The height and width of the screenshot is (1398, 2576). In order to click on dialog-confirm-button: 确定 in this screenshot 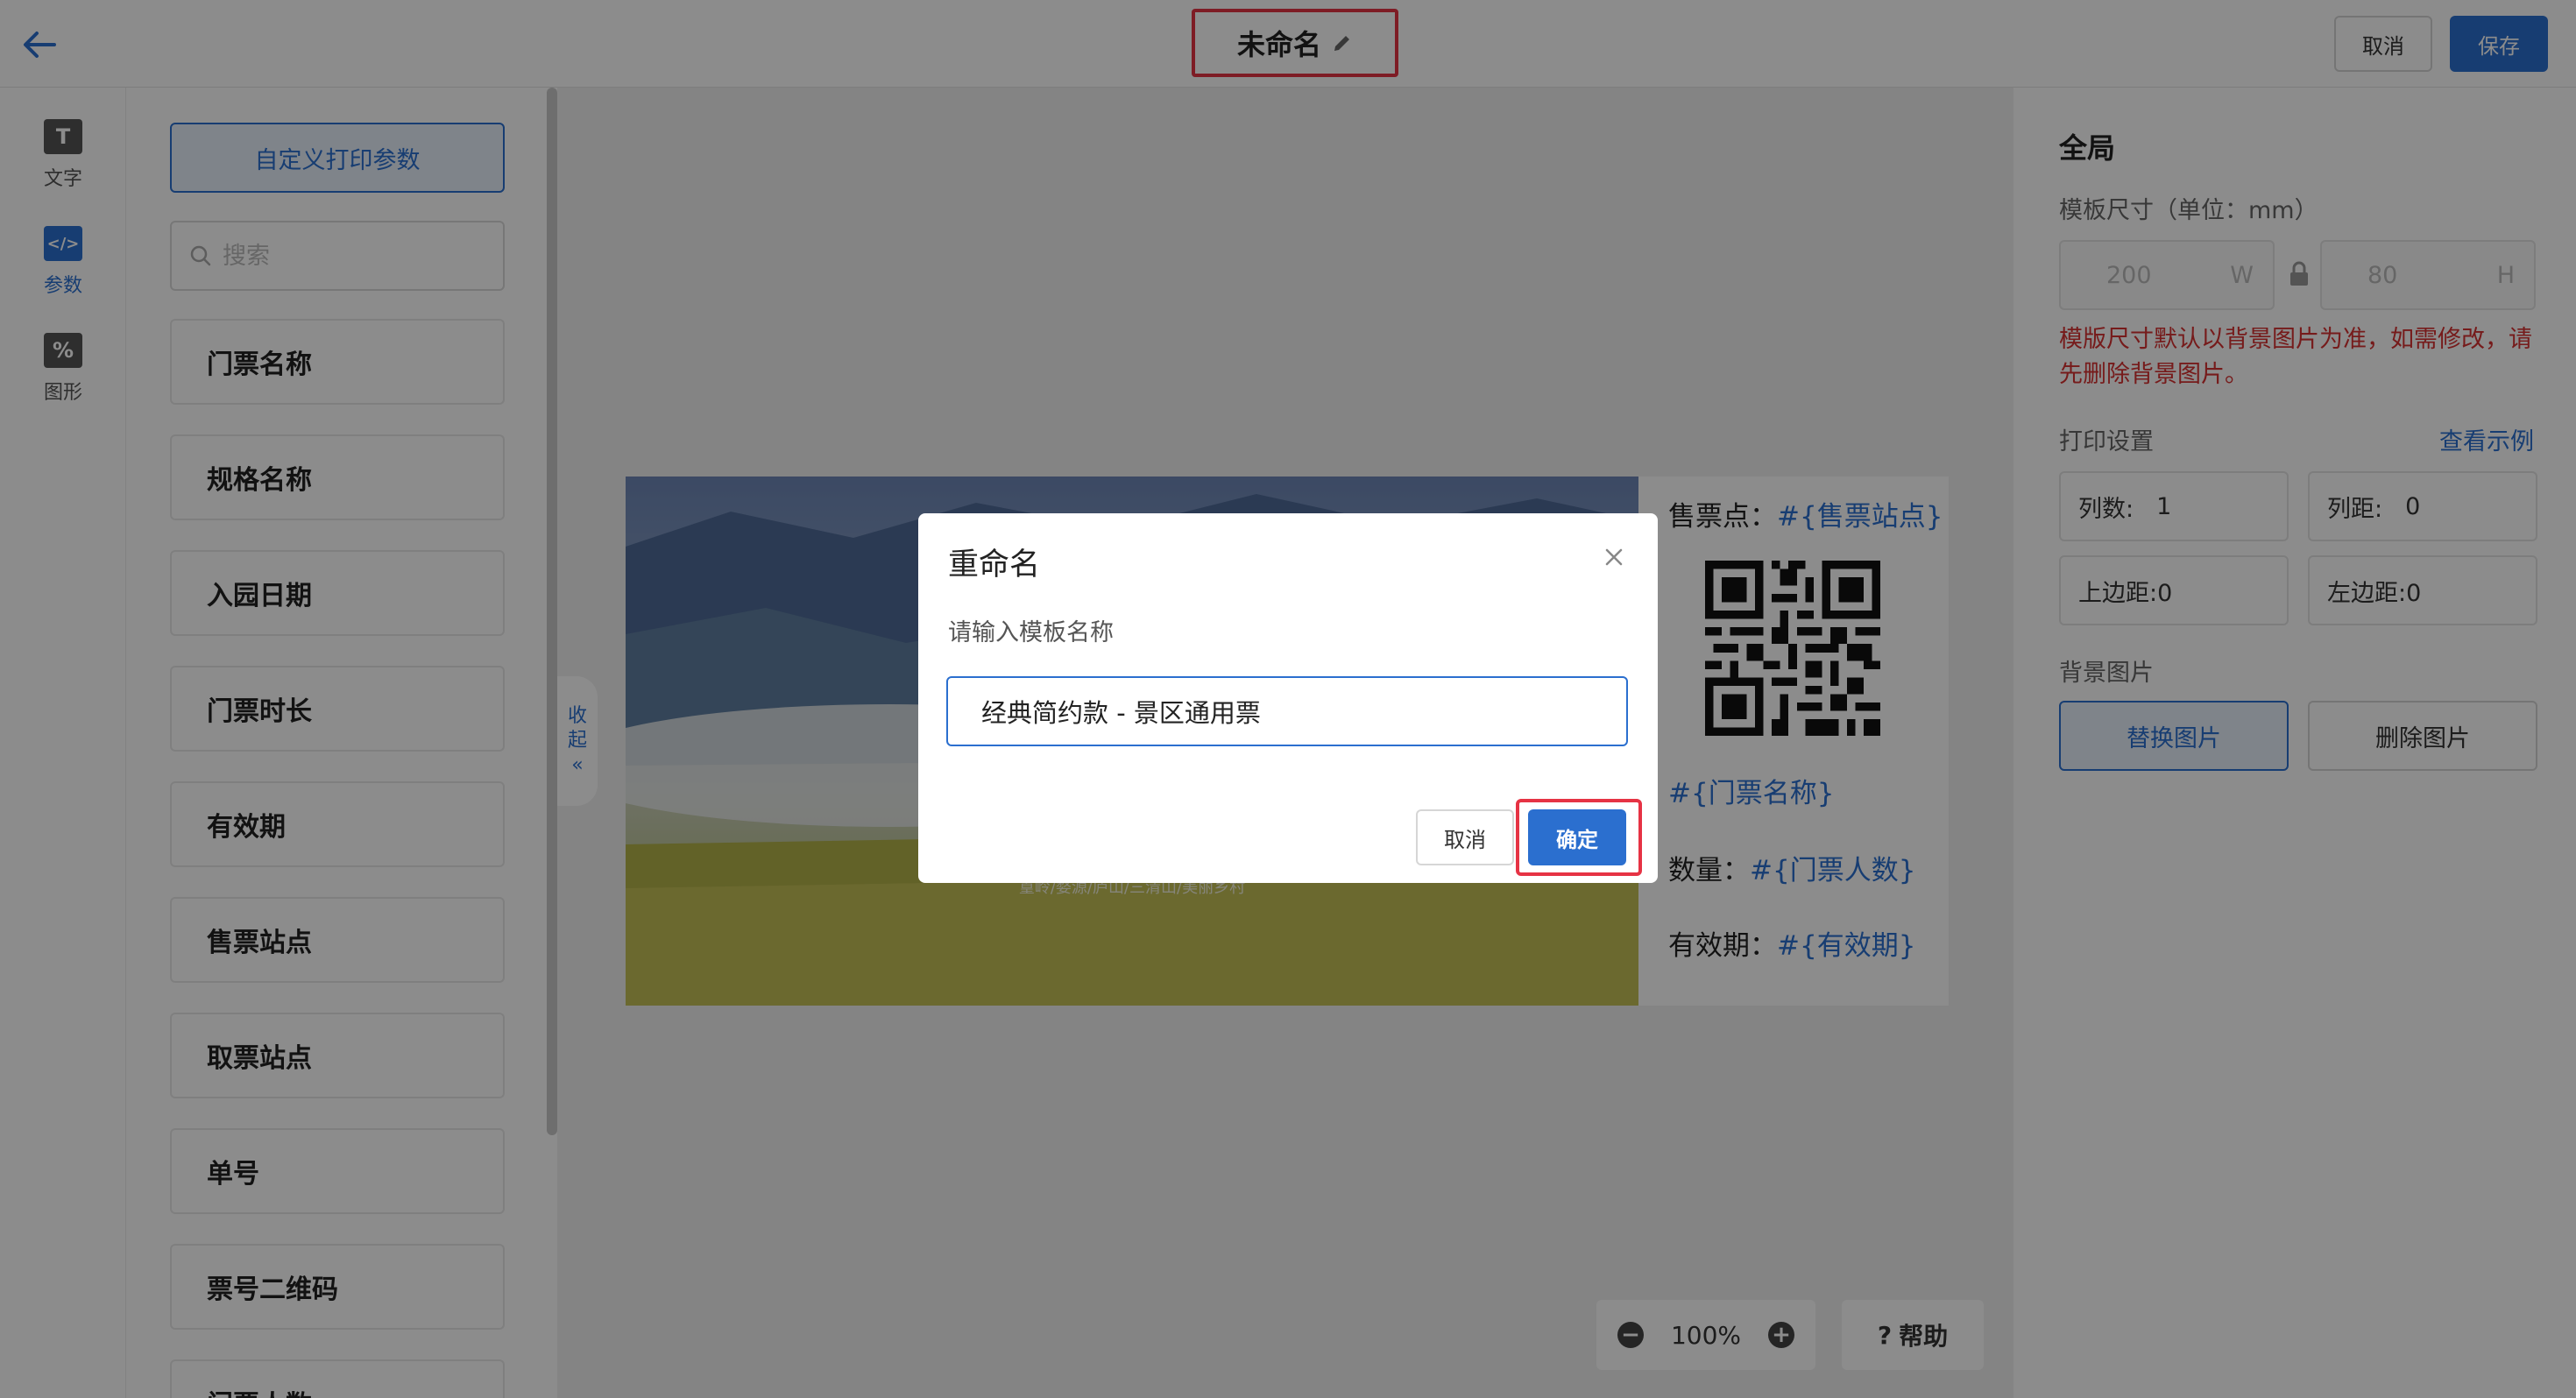, I will do `click(1577, 837)`.